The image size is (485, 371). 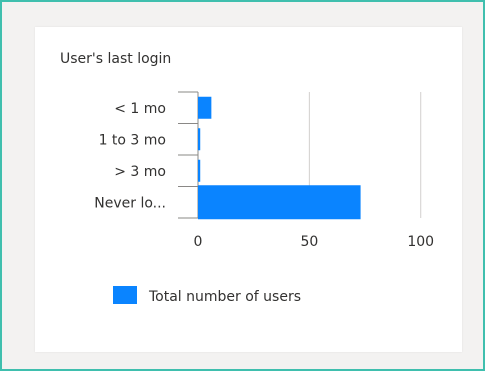 What do you see at coordinates (125, 295) in the screenshot?
I see `legend-swatch` at bounding box center [125, 295].